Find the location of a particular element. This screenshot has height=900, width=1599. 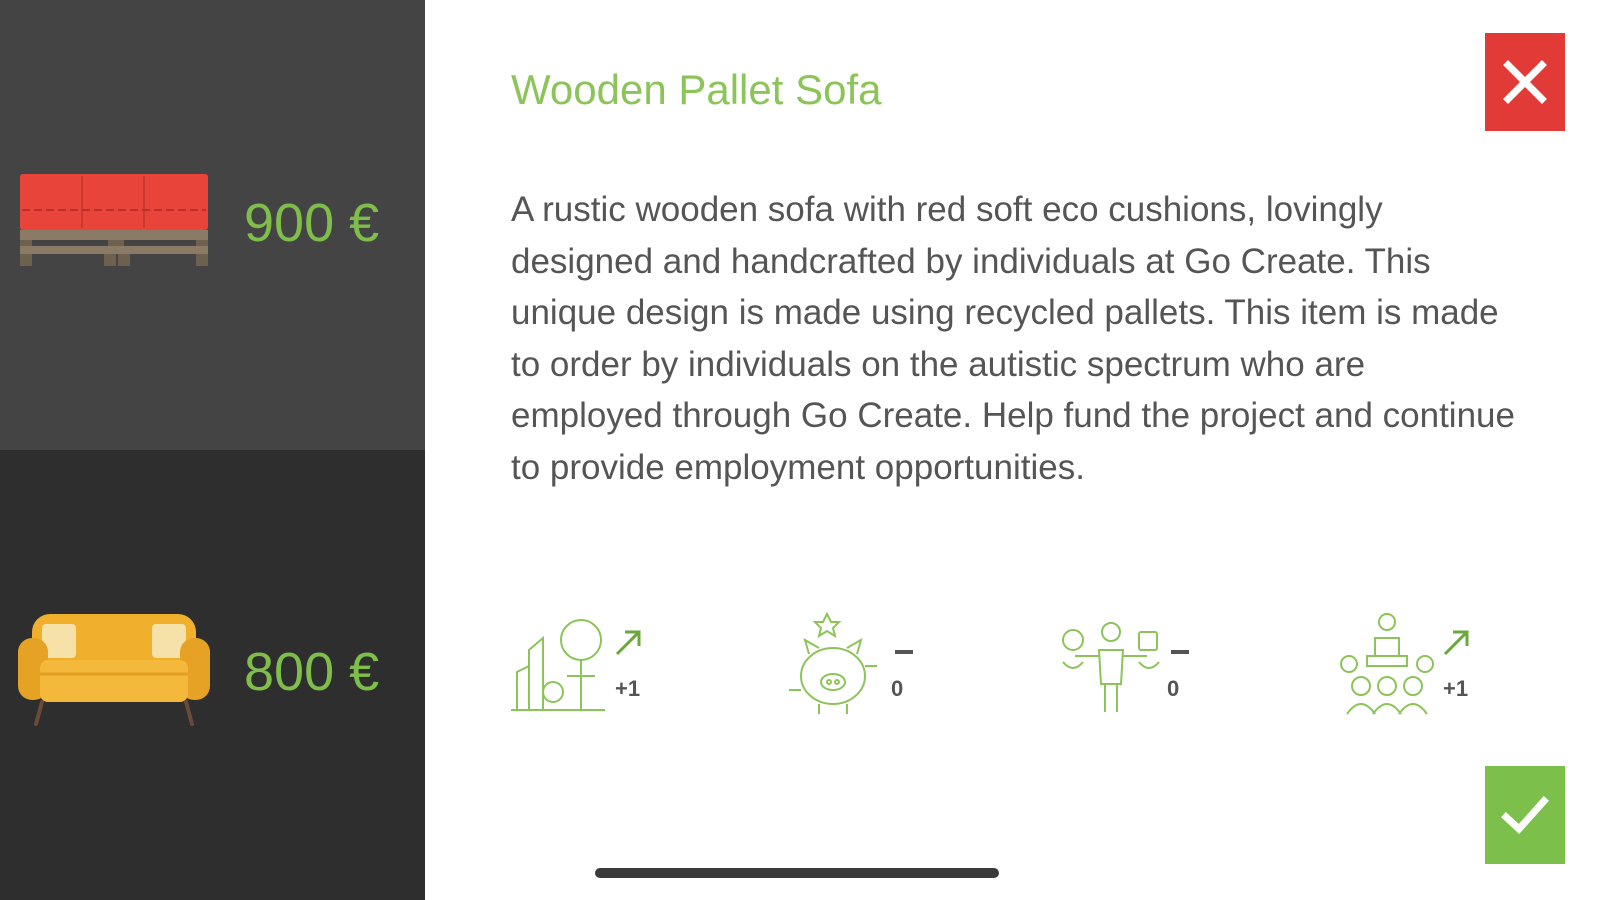

impact-balance: 0 is located at coordinates (1141, 665).